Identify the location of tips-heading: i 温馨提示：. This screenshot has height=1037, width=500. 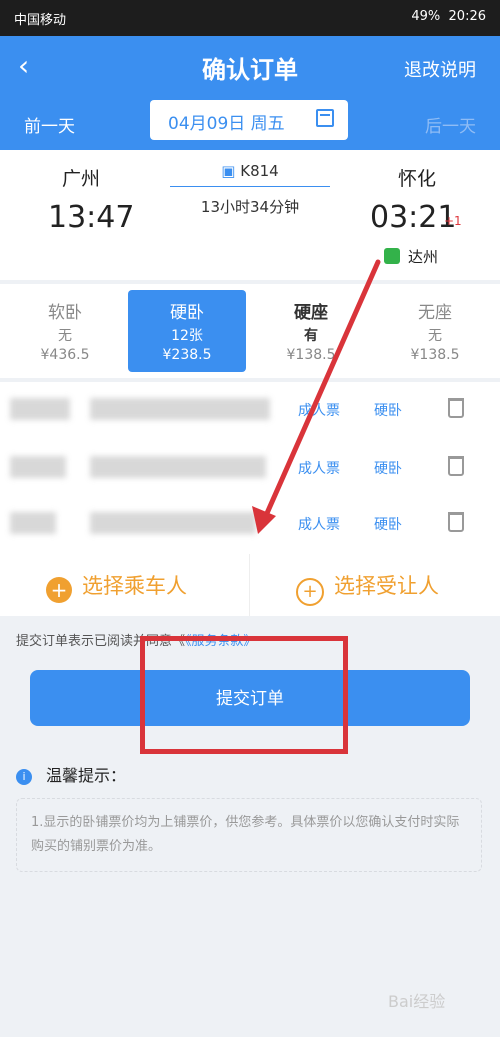
(71, 774).